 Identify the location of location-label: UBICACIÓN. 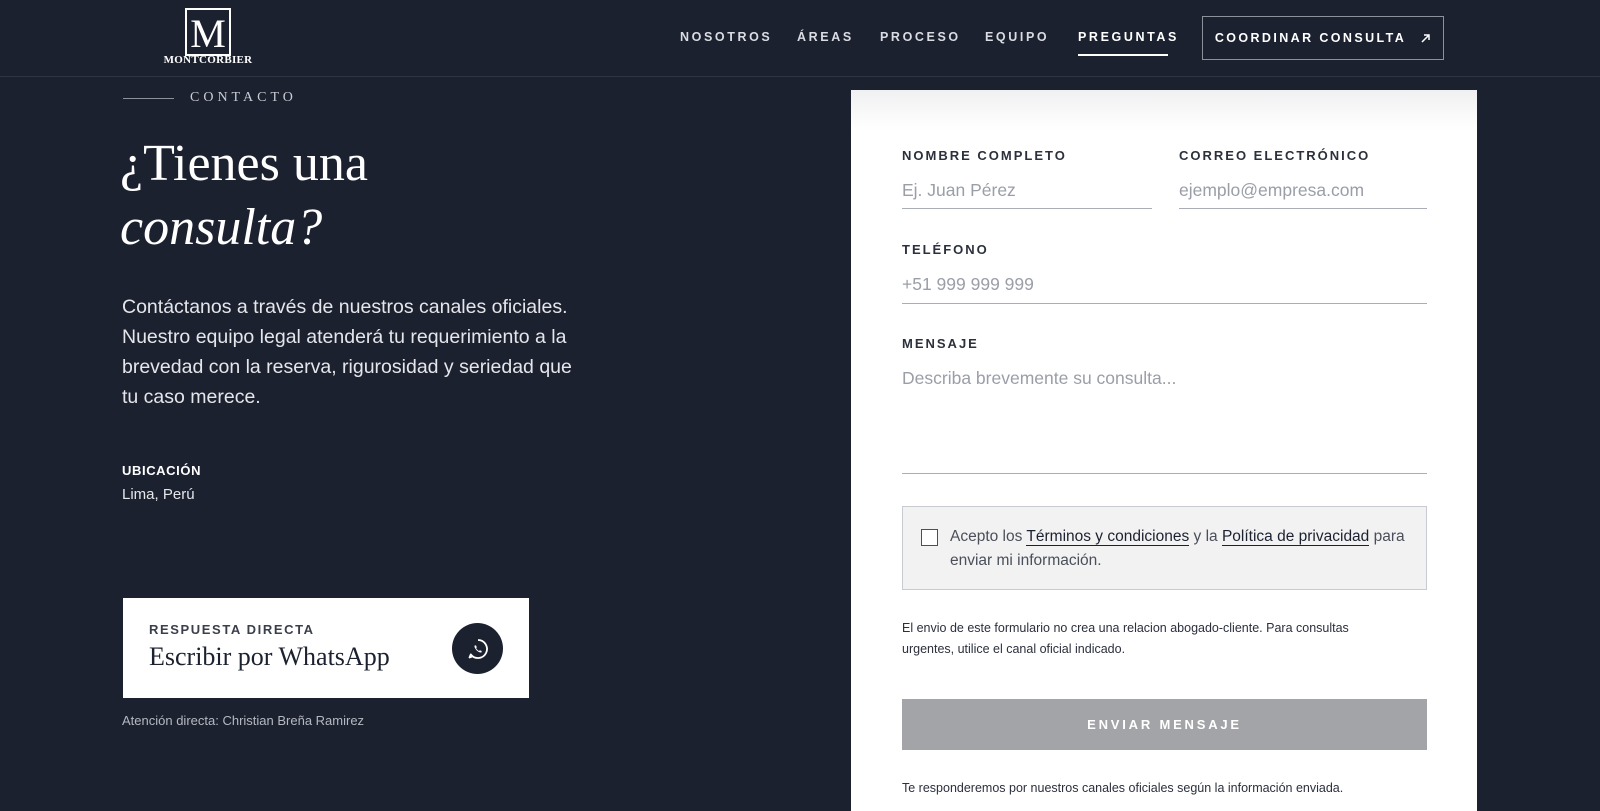
(162, 470).